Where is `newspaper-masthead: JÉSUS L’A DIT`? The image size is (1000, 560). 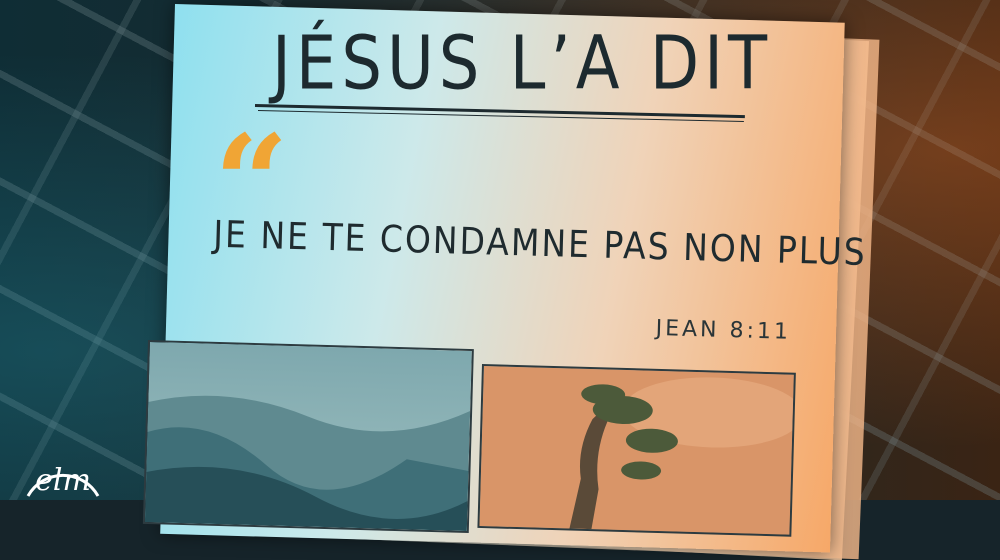 newspaper-masthead: JÉSUS L’A DIT is located at coordinates (522, 65).